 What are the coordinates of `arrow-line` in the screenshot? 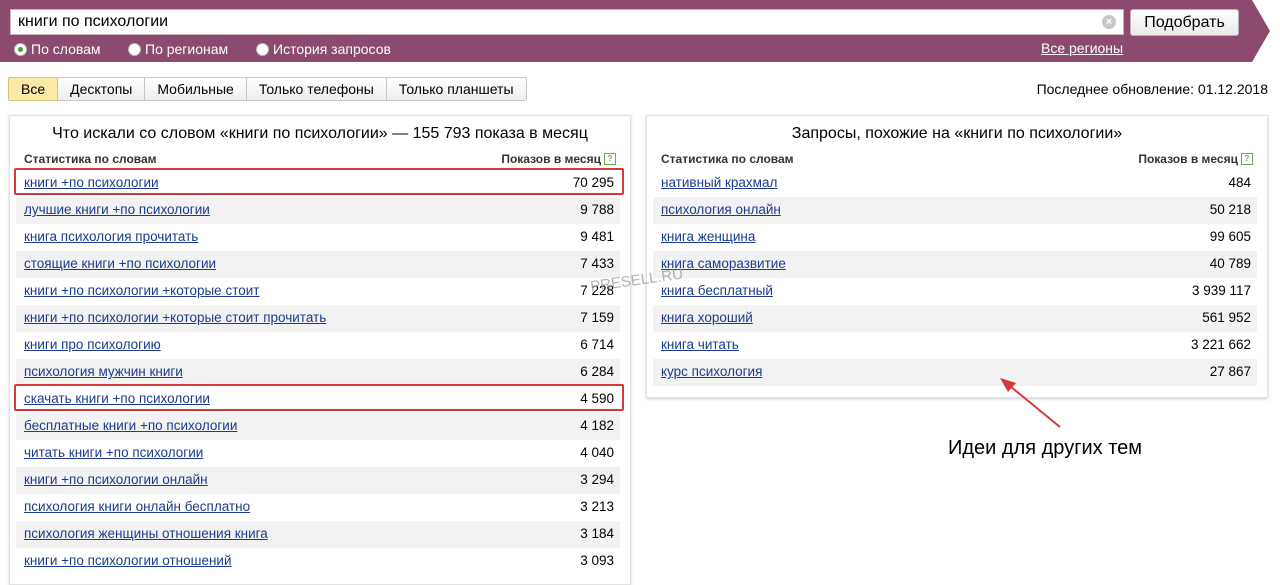 It's located at (1032, 404).